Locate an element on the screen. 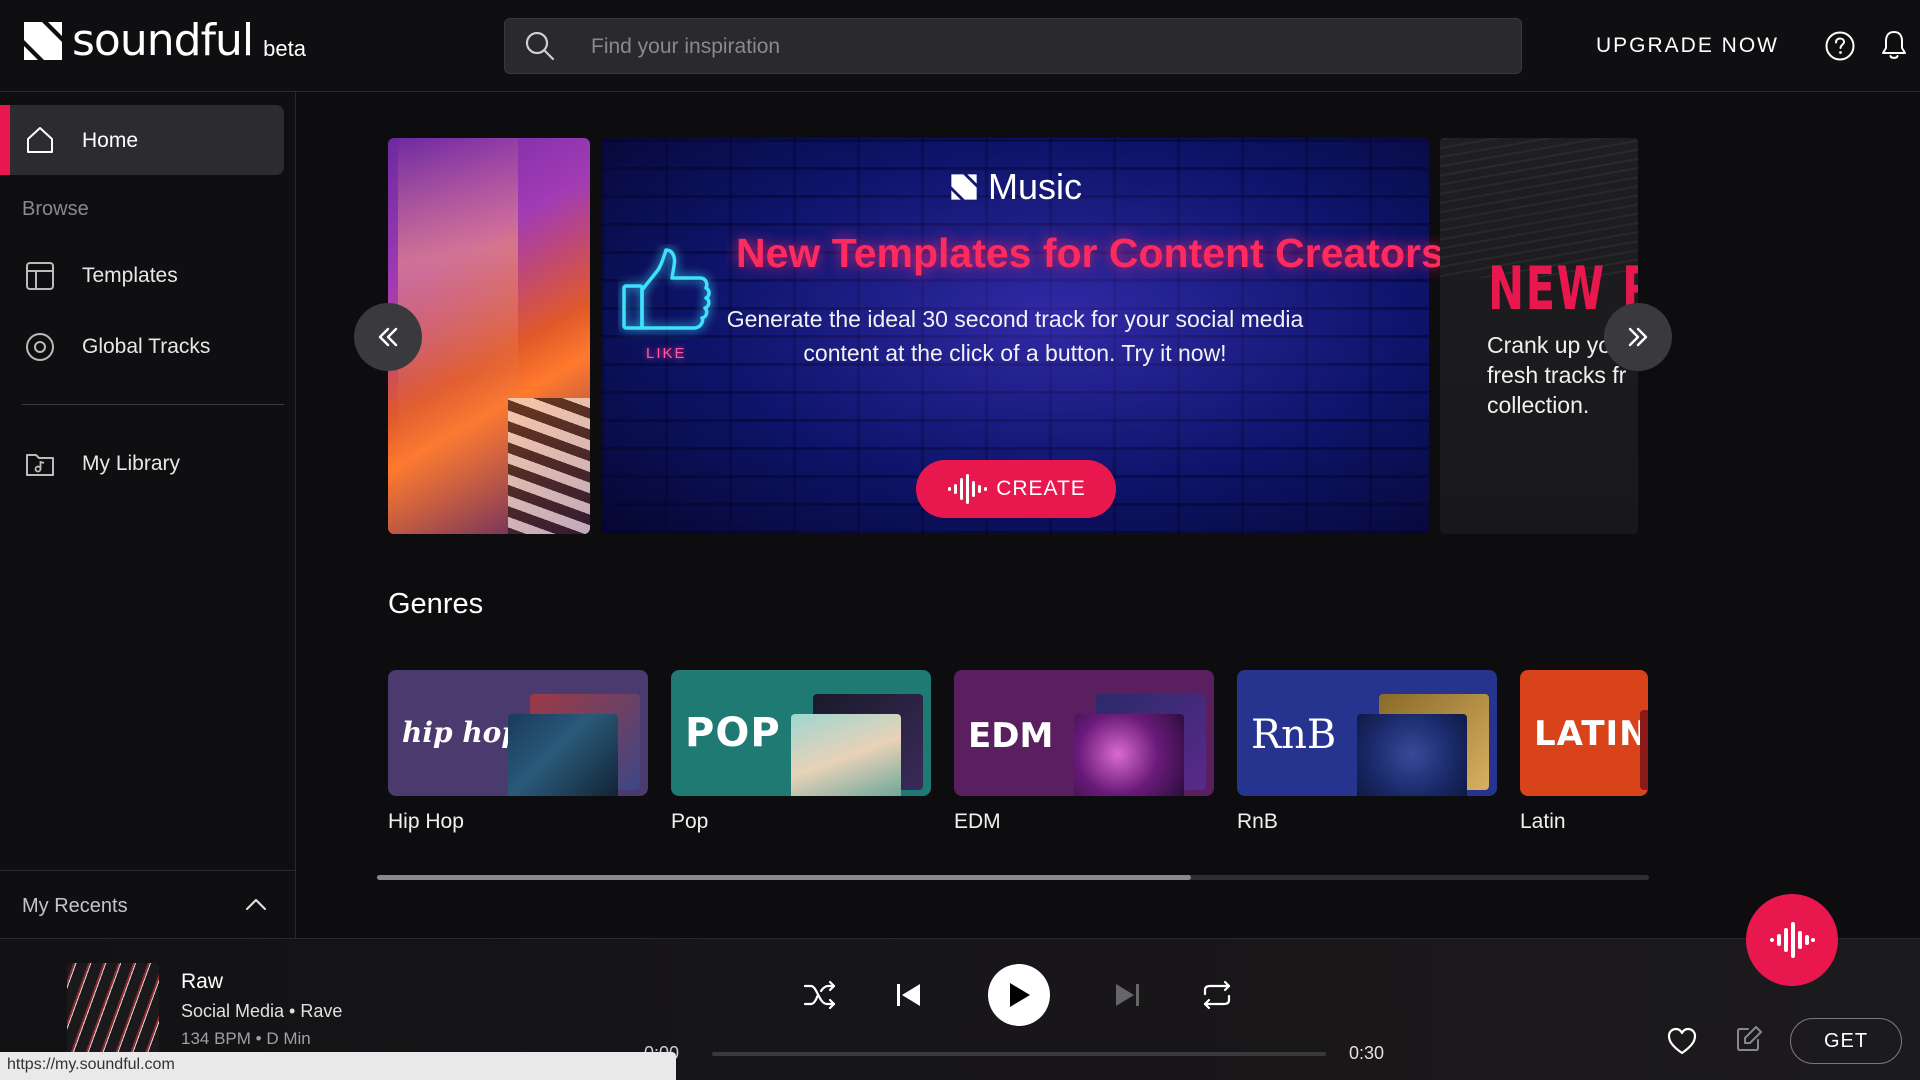  edit-icon is located at coordinates (1749, 1039).